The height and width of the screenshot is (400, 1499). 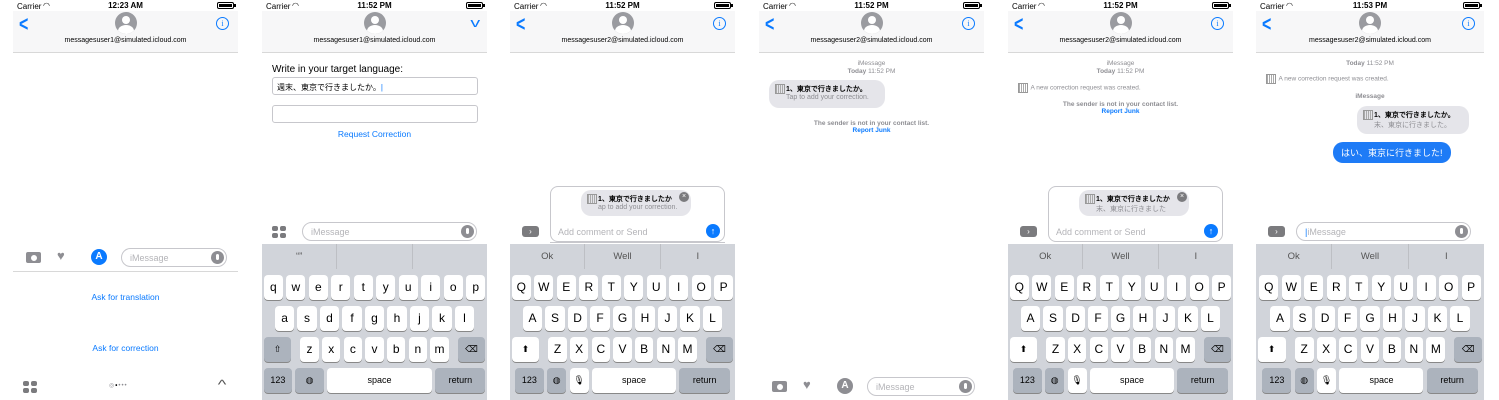 I want to click on back-chevron-icon: <, so click(x=1018, y=25).